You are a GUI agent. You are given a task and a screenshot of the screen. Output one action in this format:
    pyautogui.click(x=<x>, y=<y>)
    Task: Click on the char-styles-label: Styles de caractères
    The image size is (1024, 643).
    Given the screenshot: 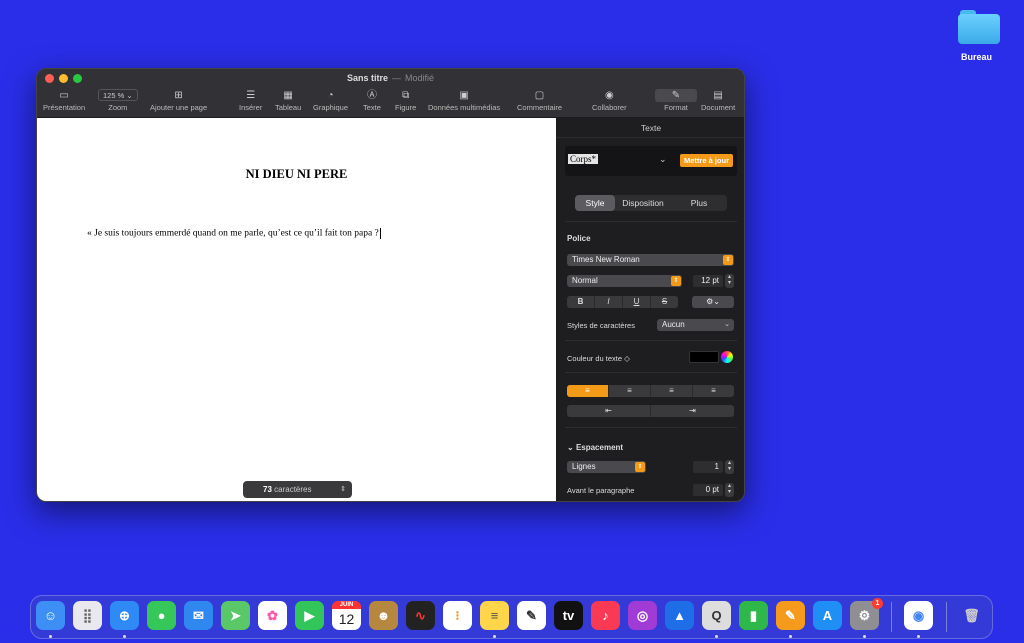 What is the action you would take?
    pyautogui.click(x=601, y=325)
    